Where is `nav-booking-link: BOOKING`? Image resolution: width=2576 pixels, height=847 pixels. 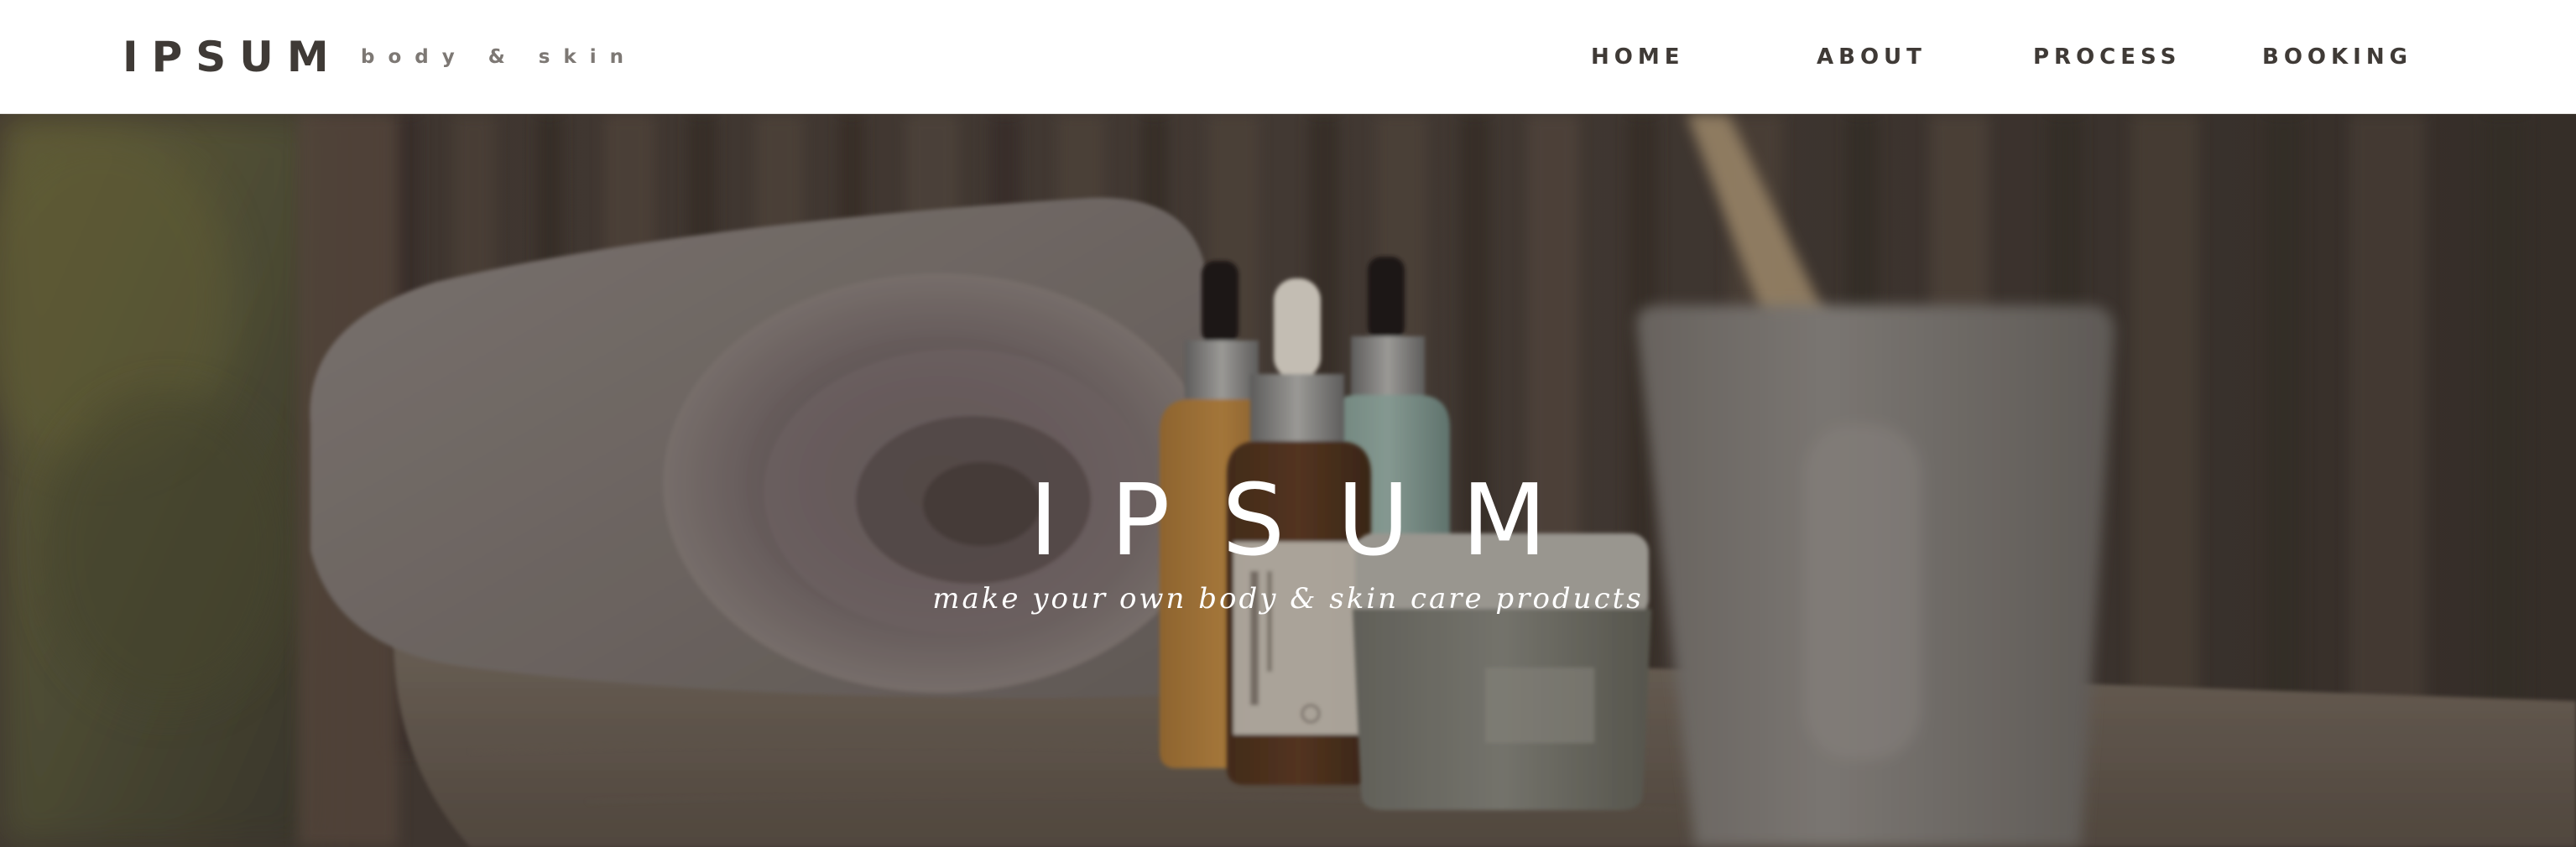 nav-booking-link: BOOKING is located at coordinates (2337, 57).